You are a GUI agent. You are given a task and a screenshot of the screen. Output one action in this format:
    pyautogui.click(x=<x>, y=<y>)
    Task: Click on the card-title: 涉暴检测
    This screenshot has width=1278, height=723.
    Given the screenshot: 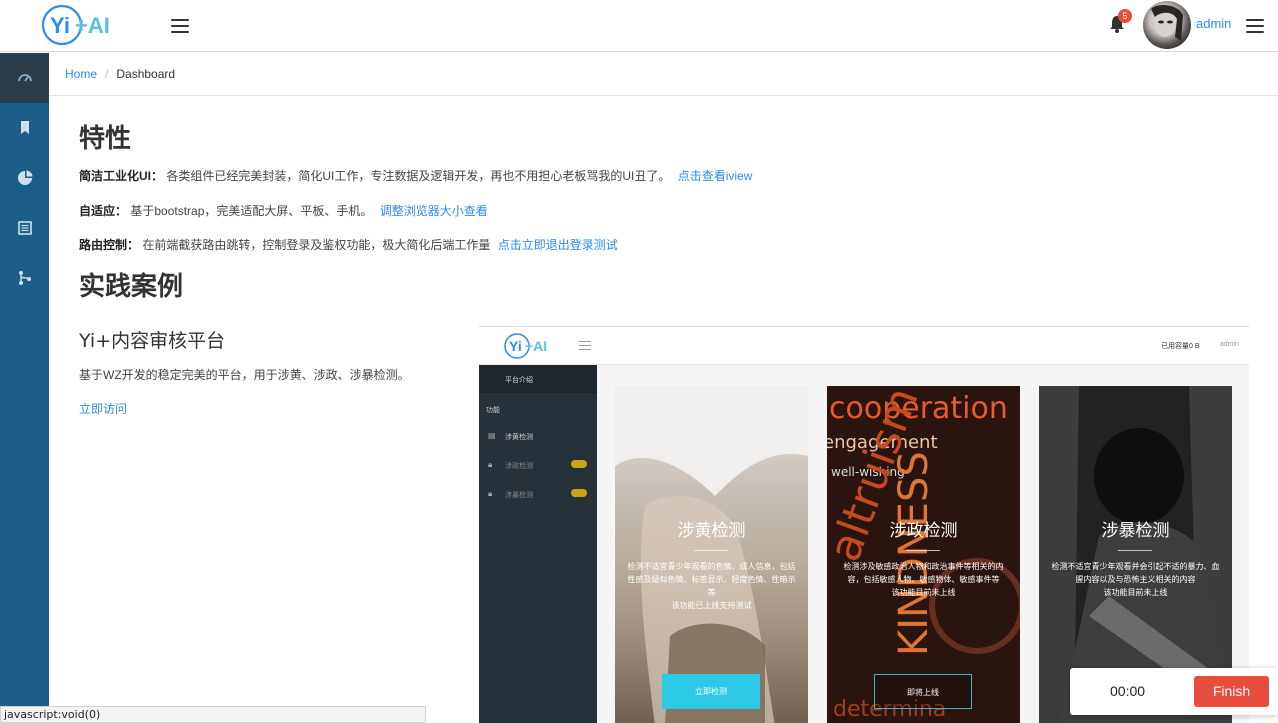 What is the action you would take?
    pyautogui.click(x=1135, y=531)
    